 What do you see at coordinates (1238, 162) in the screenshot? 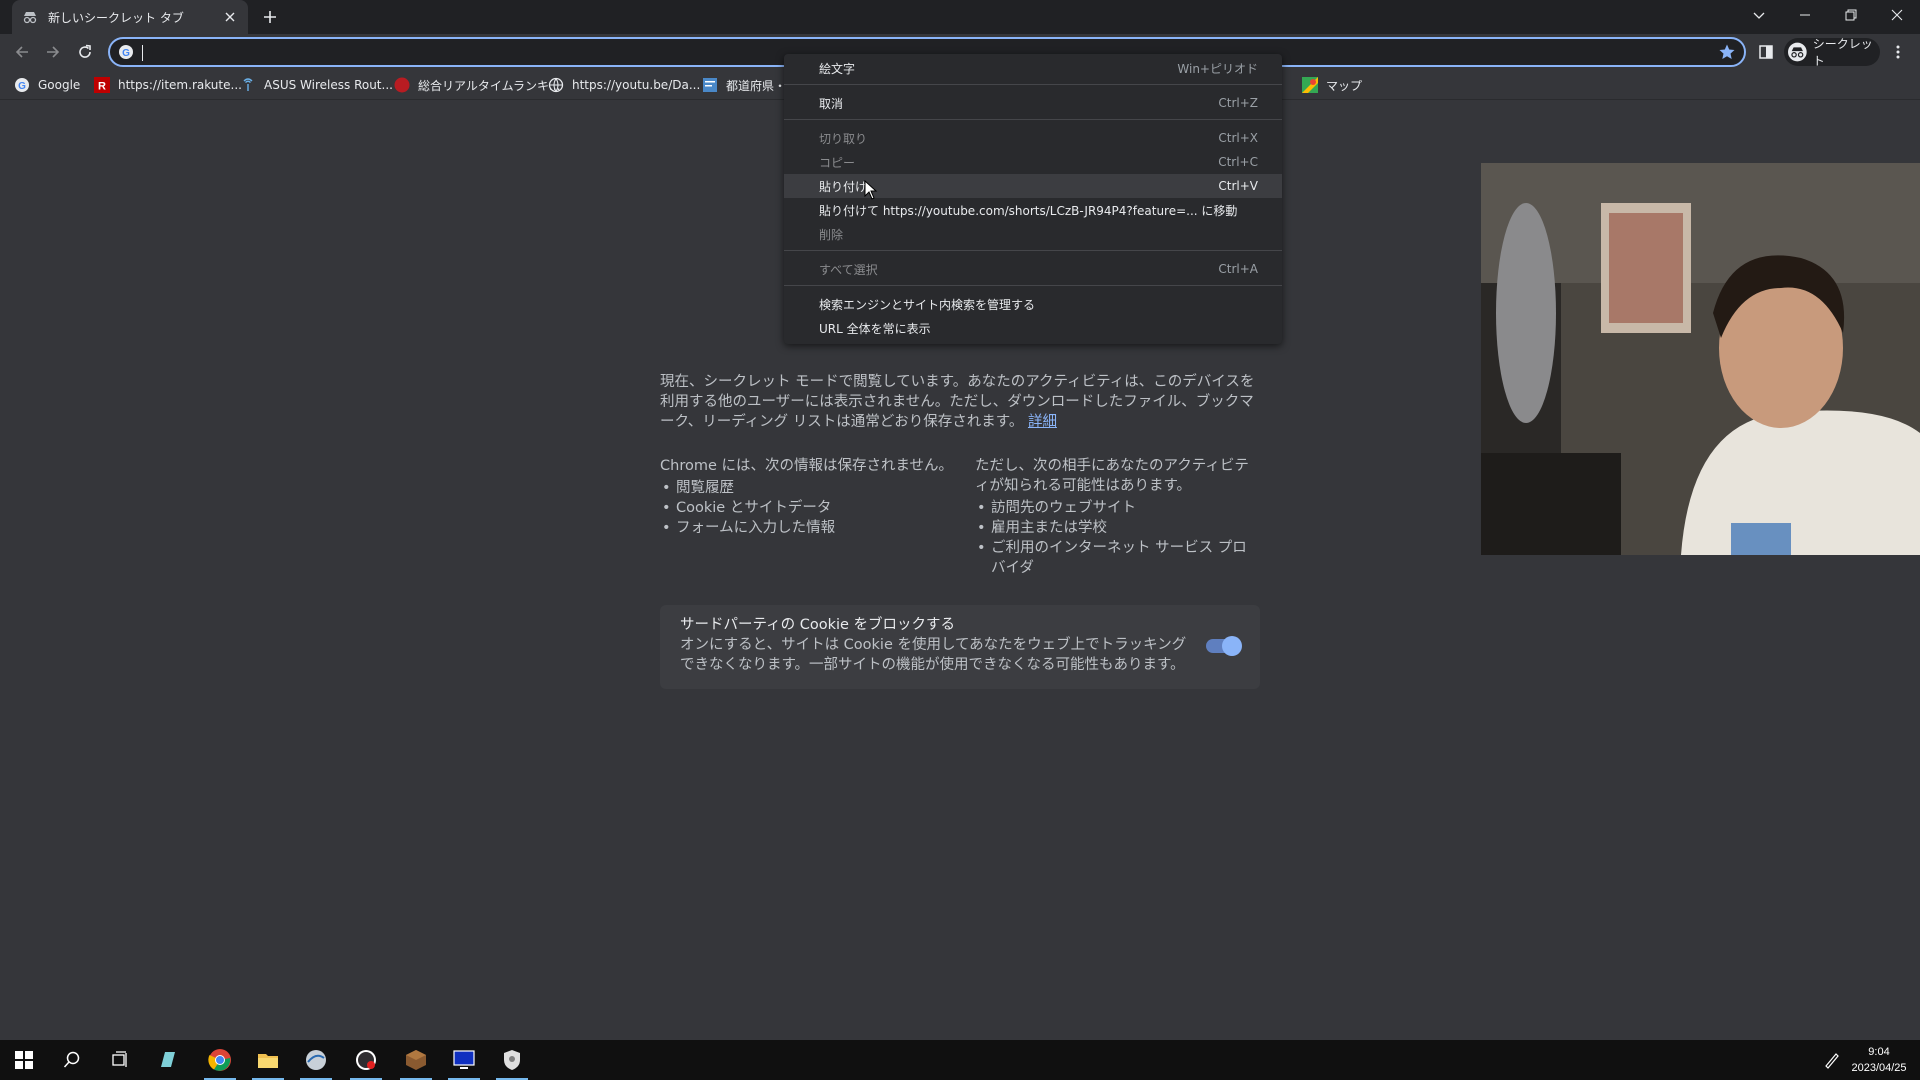
I see `menu-item-shortcut: Ctrl+C` at bounding box center [1238, 162].